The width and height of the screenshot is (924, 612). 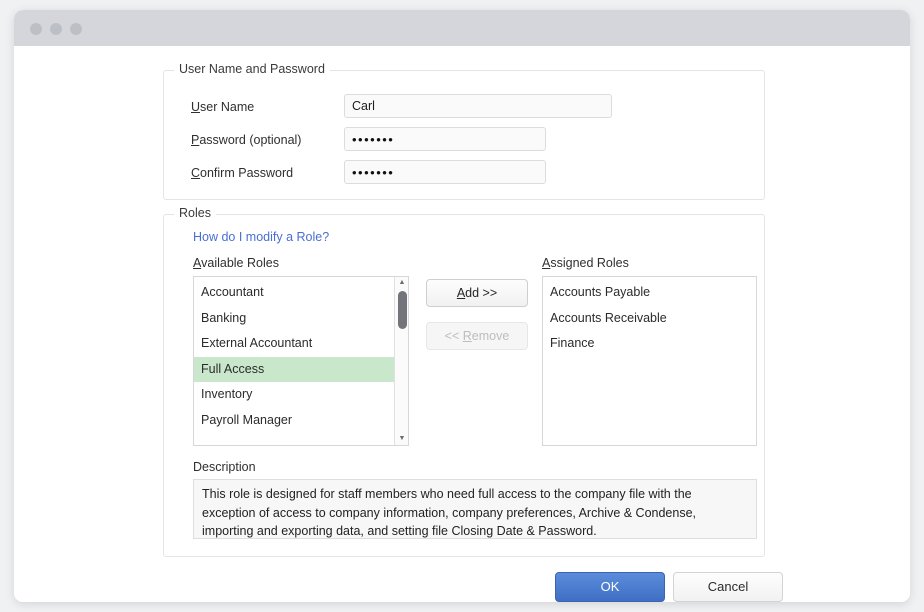 I want to click on scroll-down-icon: ▼, so click(x=401, y=439).